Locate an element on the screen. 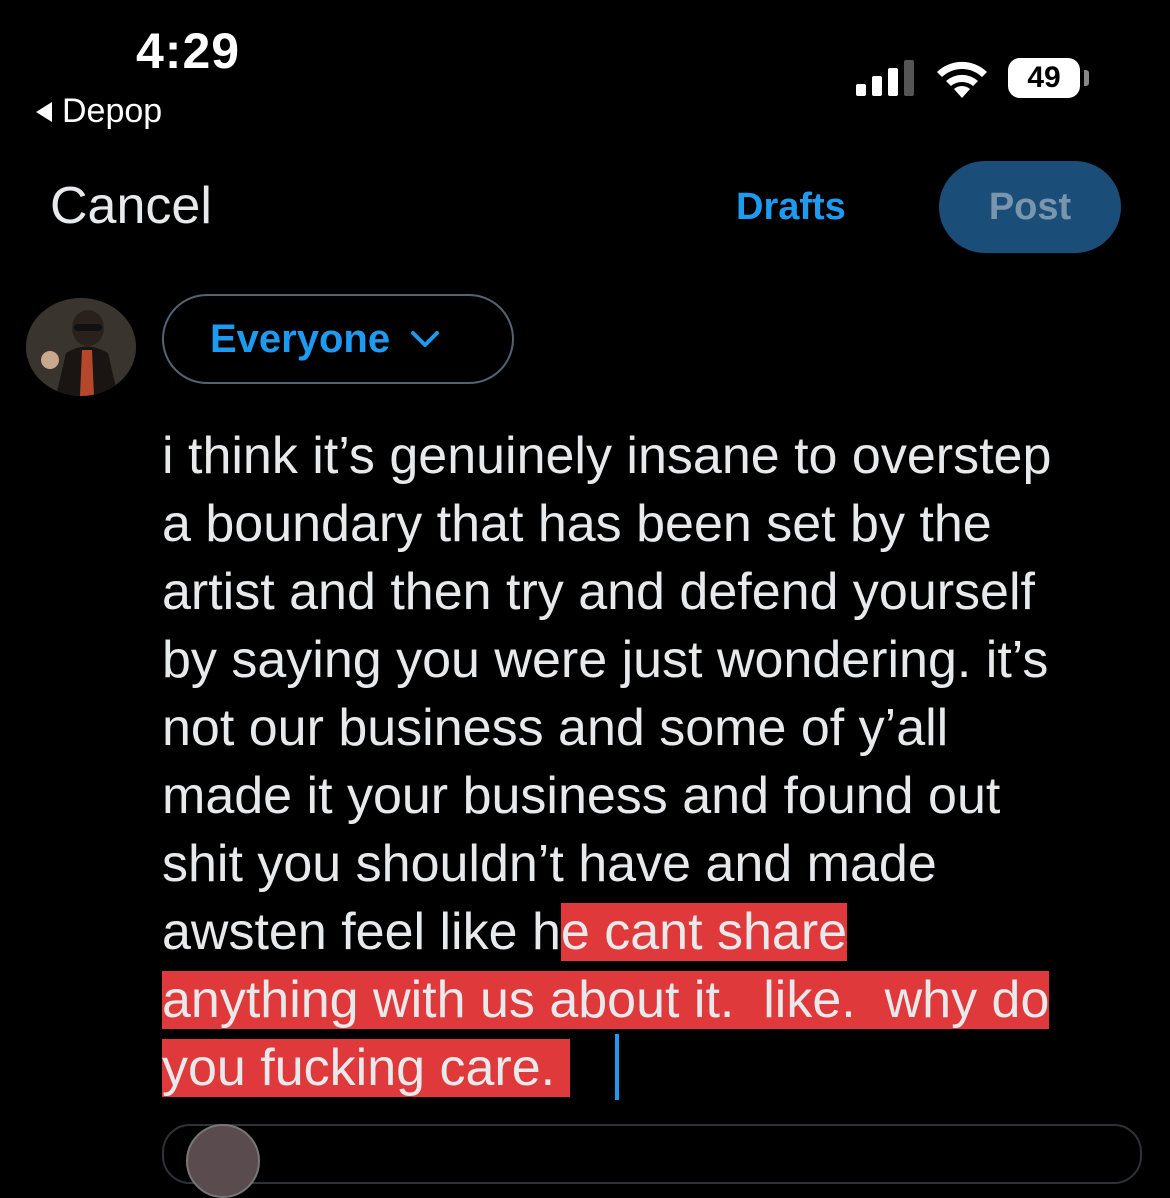 The width and height of the screenshot is (1170, 1198). battery-icon: 49 is located at coordinates (1044, 78).